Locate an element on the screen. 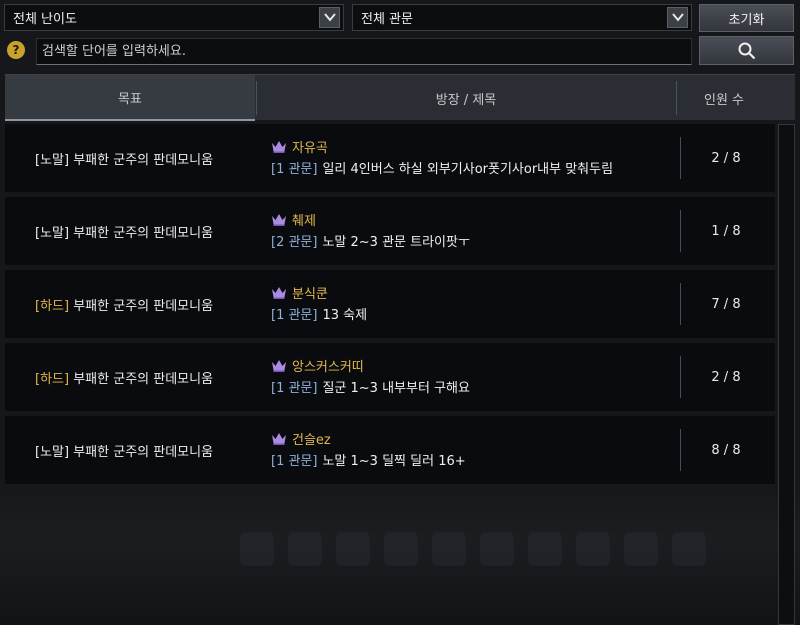 The image size is (800, 625). leader-line: 앙스커스커띠 is located at coordinates (370, 365).